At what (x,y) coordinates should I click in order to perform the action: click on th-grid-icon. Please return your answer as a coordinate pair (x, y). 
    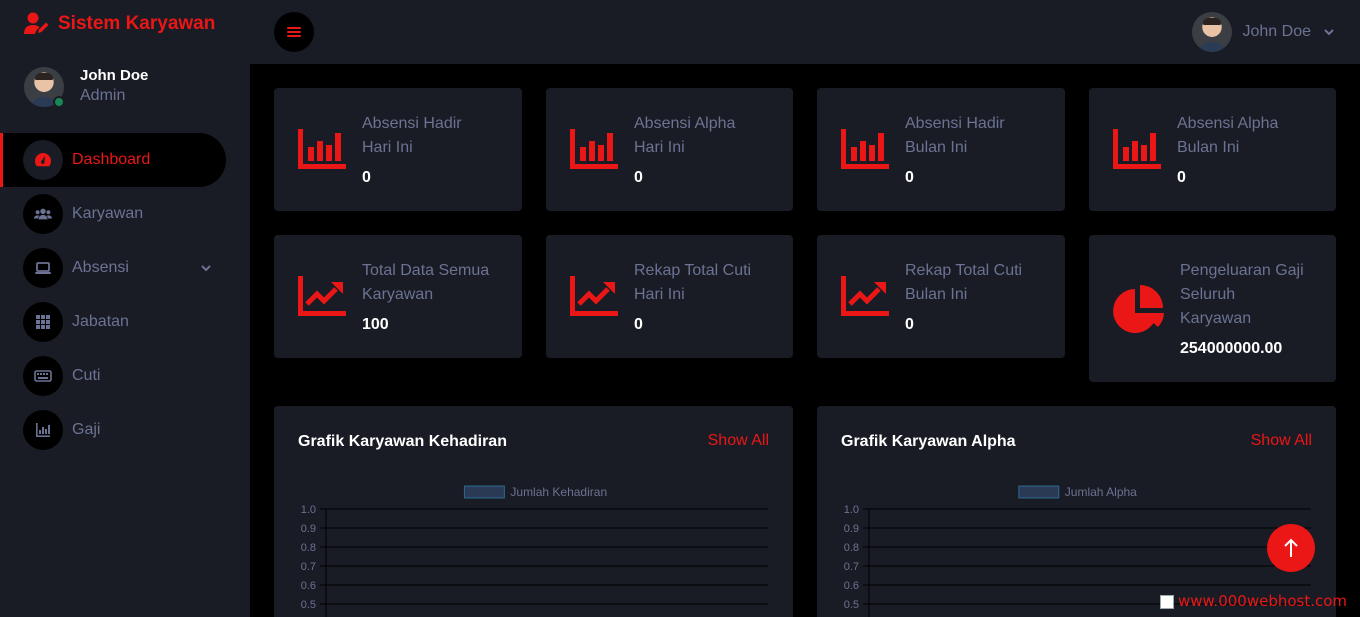
    Looking at the image, I should click on (43, 322).